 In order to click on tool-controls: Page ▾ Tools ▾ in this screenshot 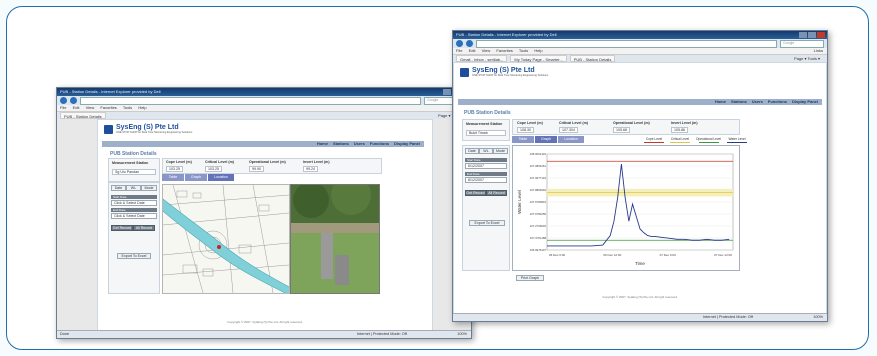, I will do `click(807, 58)`.